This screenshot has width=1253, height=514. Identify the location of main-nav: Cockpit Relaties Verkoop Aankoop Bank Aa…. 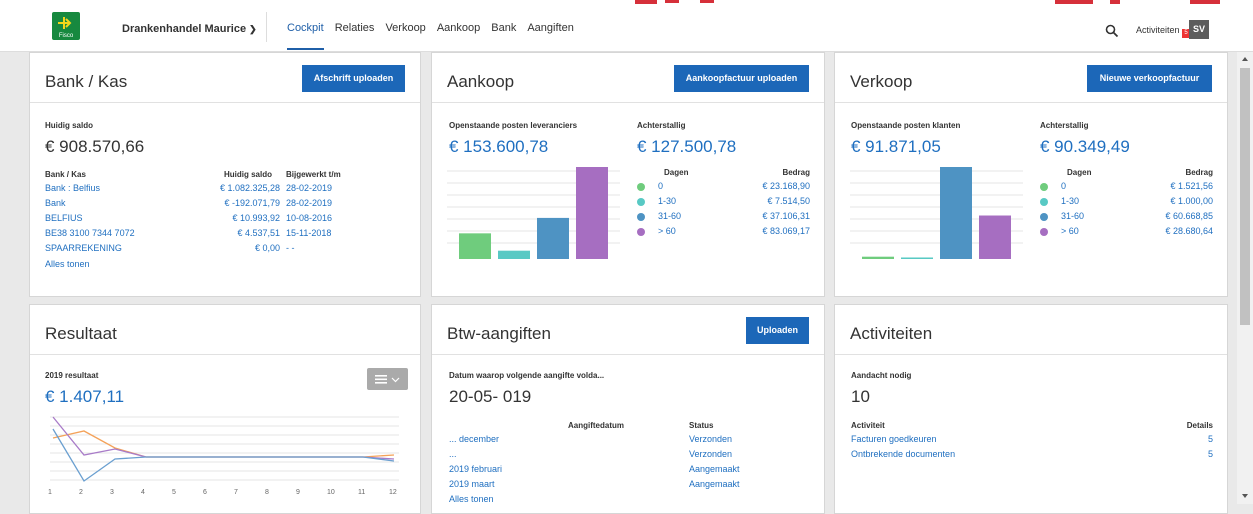
(436, 36).